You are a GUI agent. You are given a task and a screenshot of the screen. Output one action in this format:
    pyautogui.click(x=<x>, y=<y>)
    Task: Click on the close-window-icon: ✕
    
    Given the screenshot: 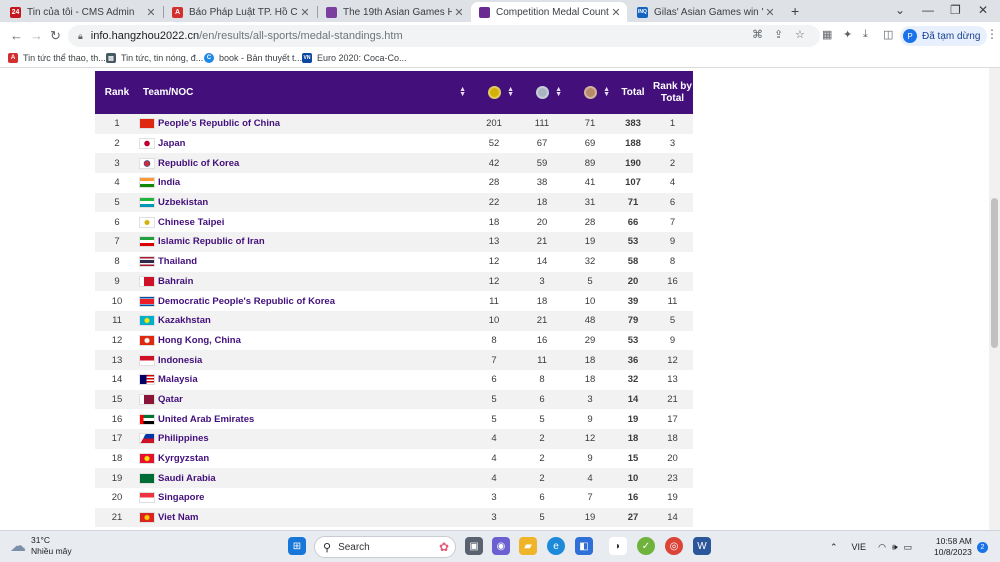 What is the action you would take?
    pyautogui.click(x=983, y=10)
    